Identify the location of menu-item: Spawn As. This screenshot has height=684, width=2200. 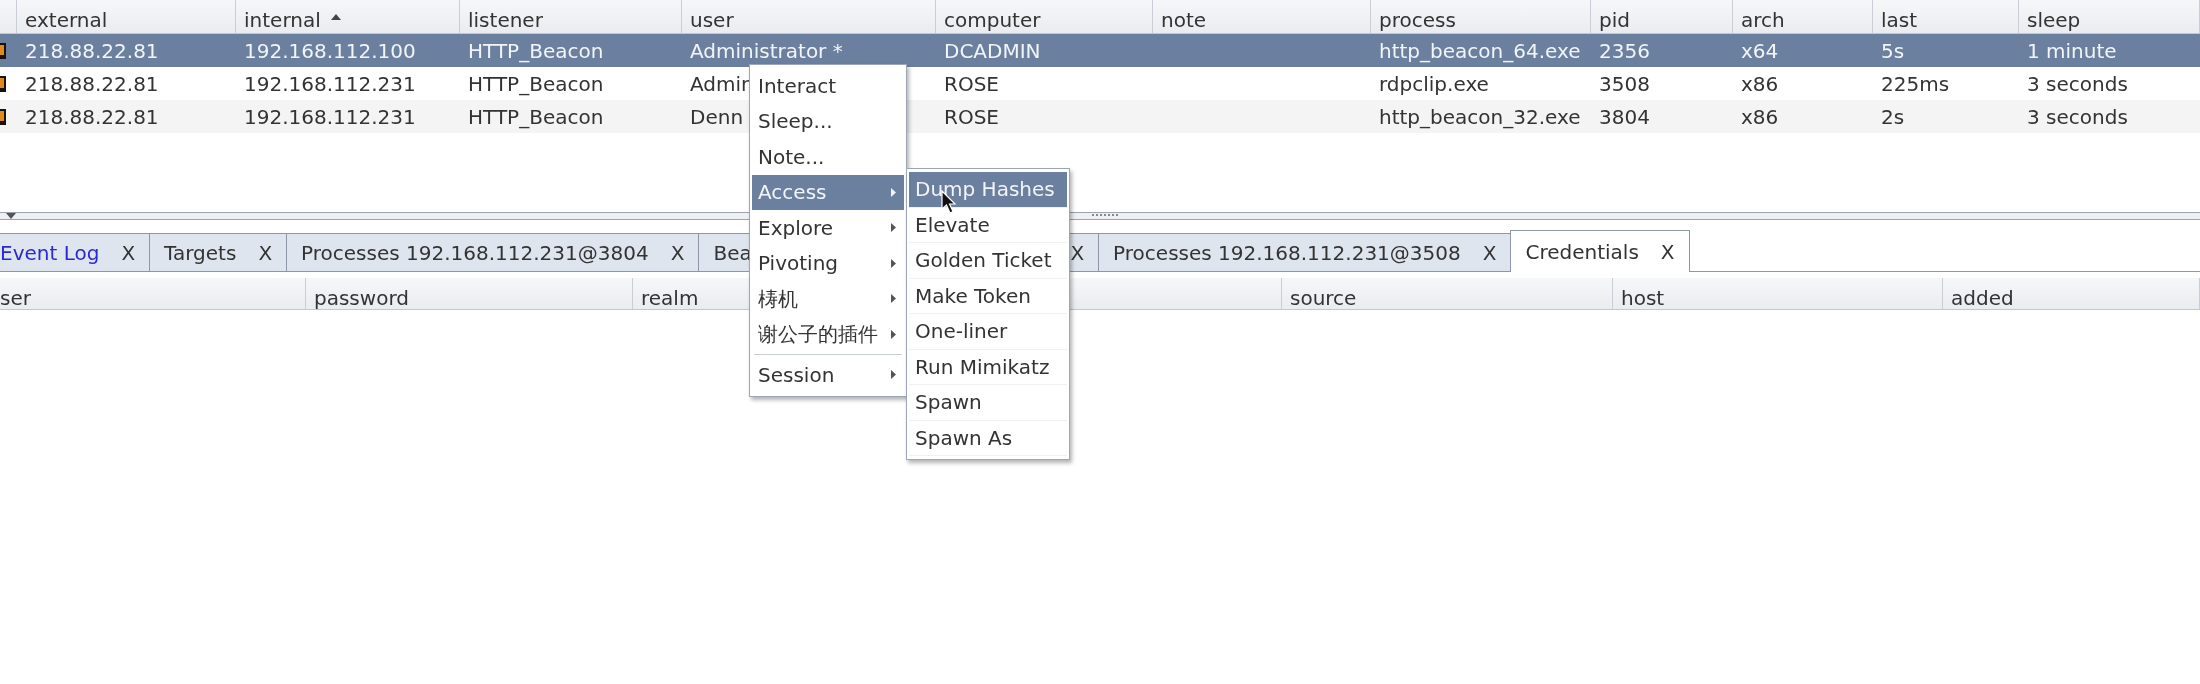
(988, 438).